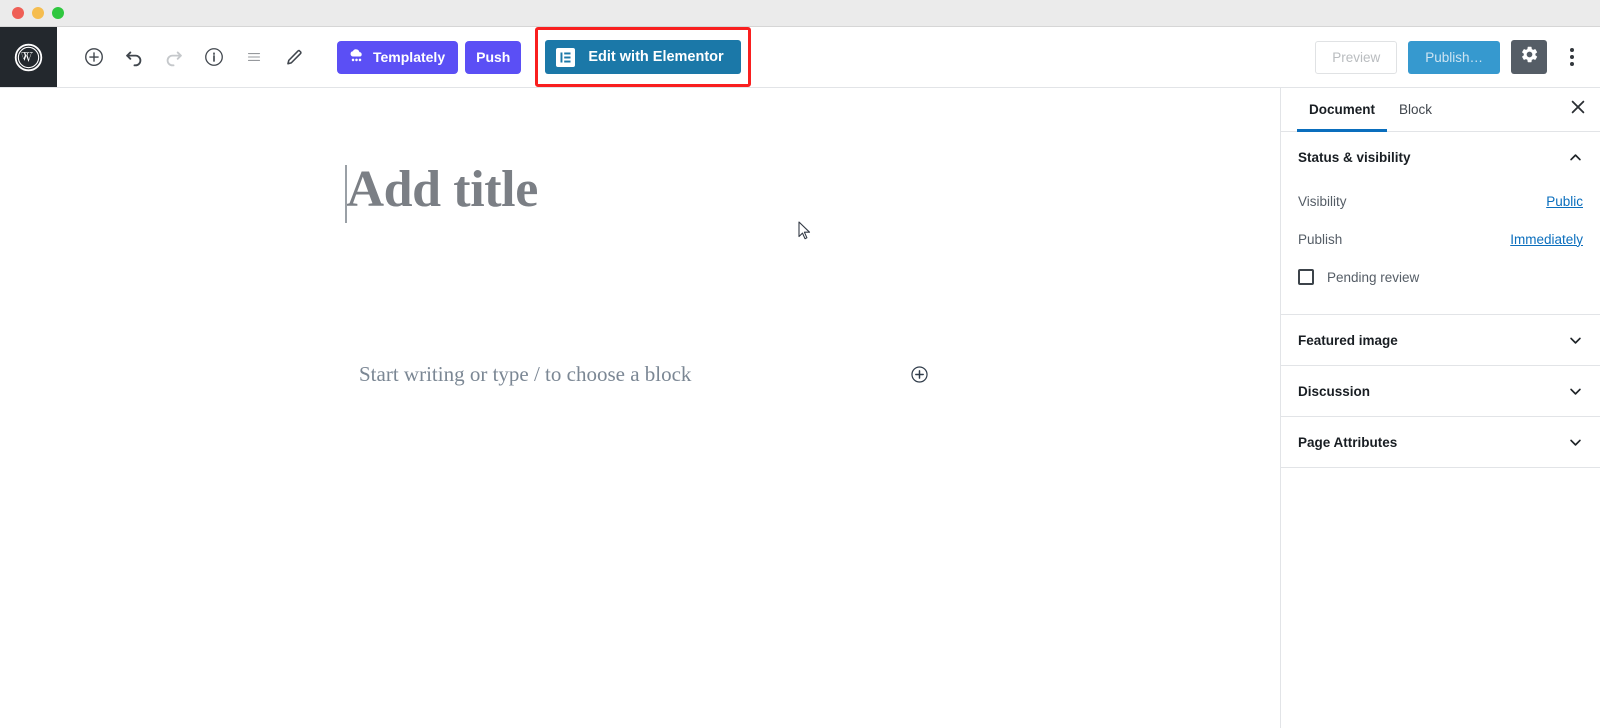 This screenshot has height=728, width=1600. I want to click on close-icon, so click(1578, 109).